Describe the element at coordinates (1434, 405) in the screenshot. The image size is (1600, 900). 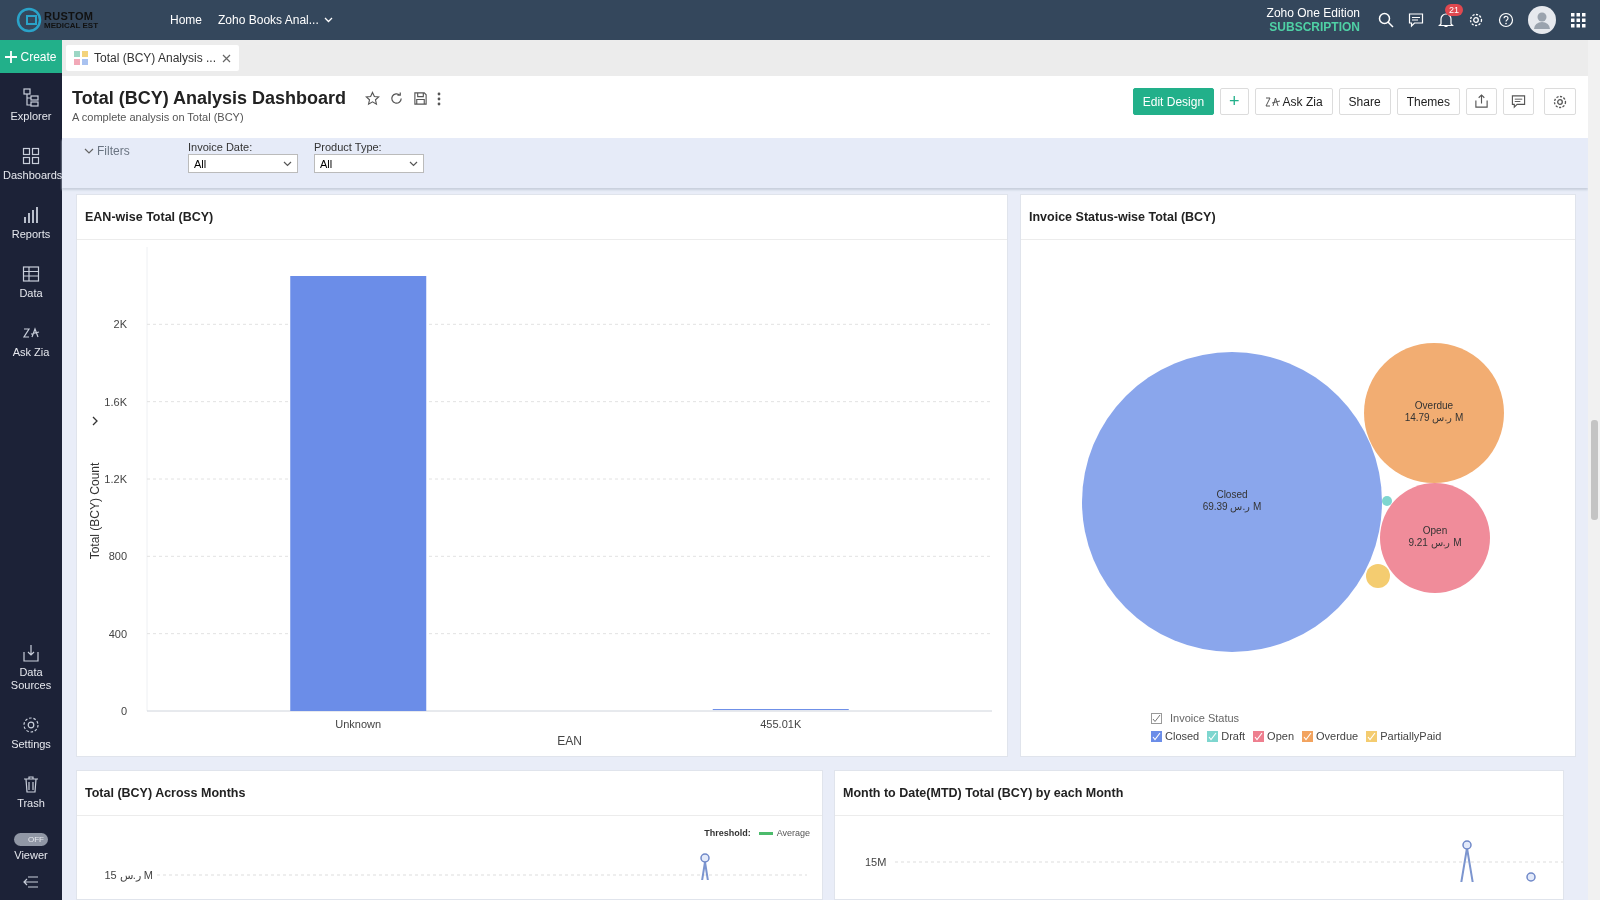
I see `bubble-label: Overdue` at that location.